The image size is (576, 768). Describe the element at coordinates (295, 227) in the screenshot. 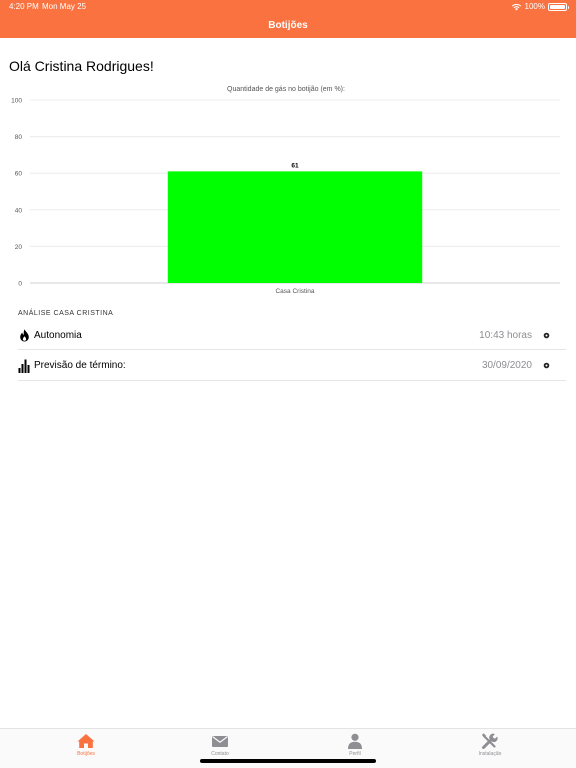

I see `chart-bar` at that location.